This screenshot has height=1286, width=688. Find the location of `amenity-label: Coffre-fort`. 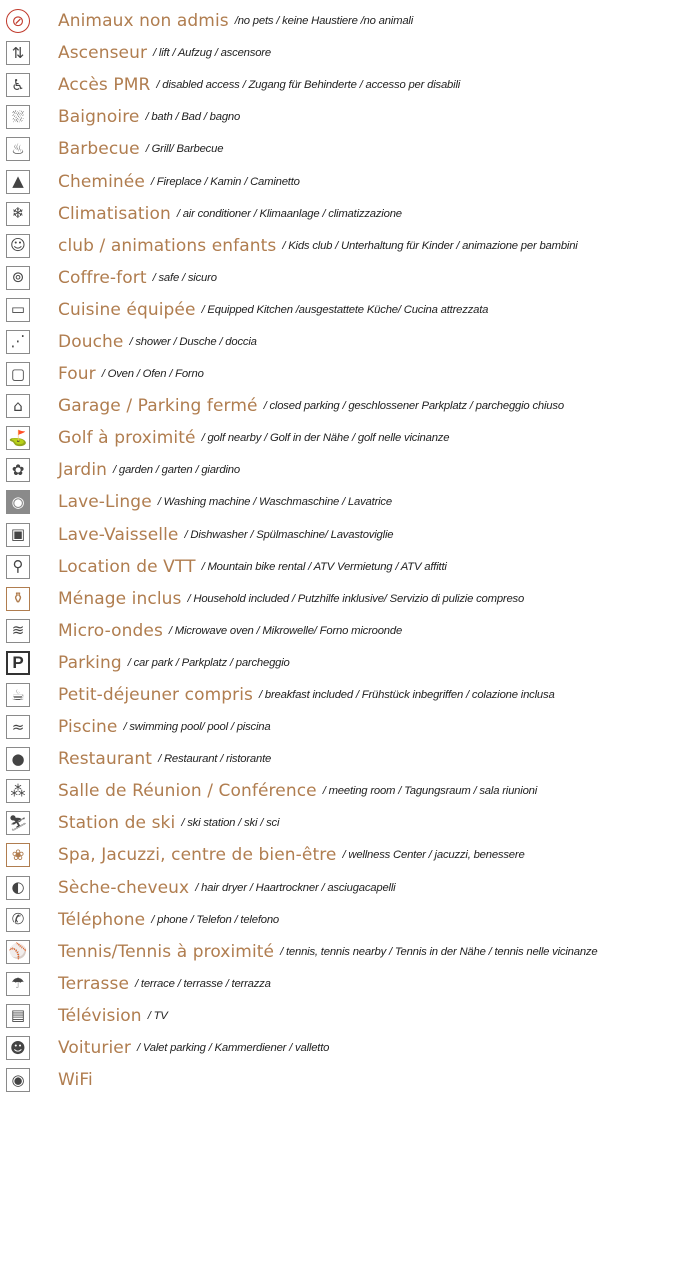

amenity-label: Coffre-fort is located at coordinates (102, 277).